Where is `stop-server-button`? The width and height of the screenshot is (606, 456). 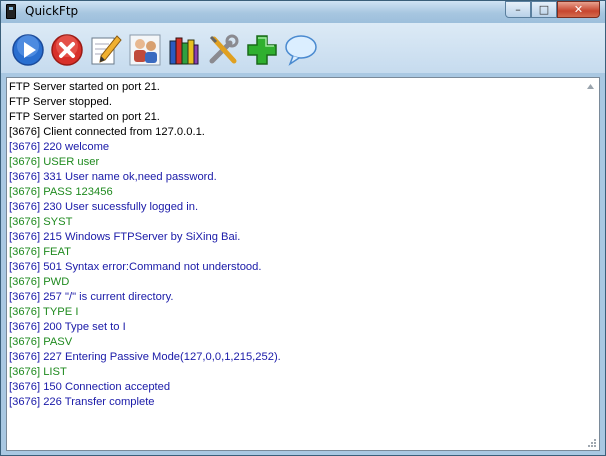
stop-server-button is located at coordinates (67, 50).